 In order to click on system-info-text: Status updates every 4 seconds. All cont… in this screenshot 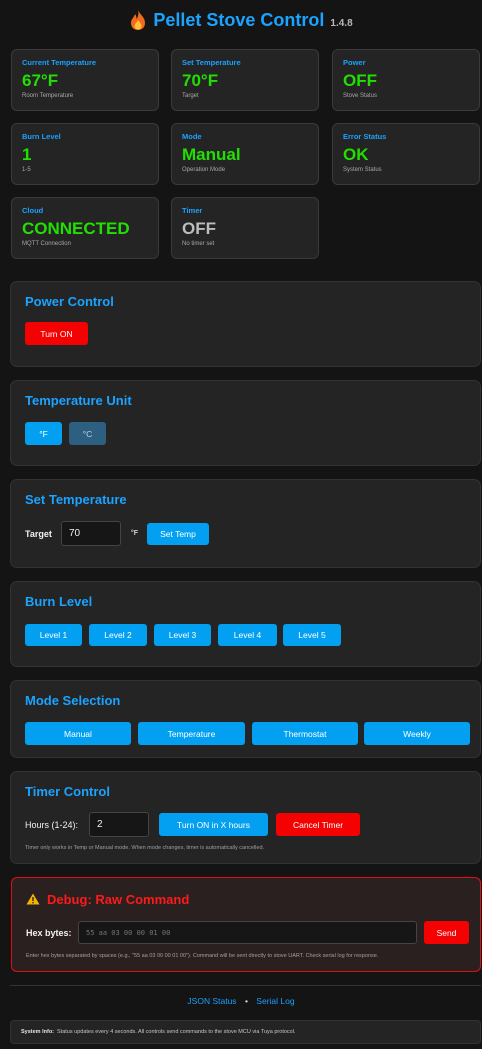, I will do `click(176, 1032)`.